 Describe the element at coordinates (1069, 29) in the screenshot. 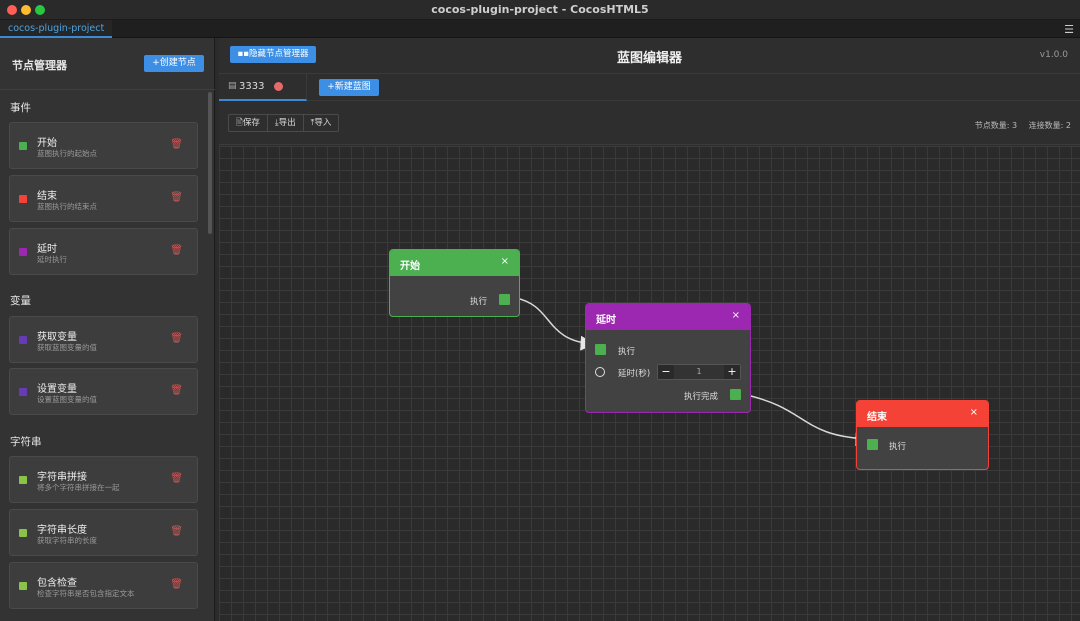

I see `menu-icon: ☰` at that location.